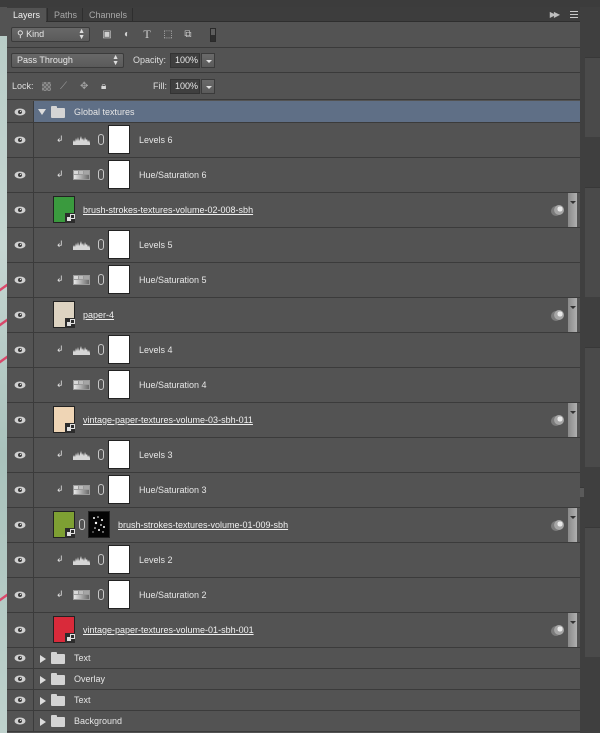  What do you see at coordinates (98, 315) in the screenshot?
I see `layer-name: paper-4` at bounding box center [98, 315].